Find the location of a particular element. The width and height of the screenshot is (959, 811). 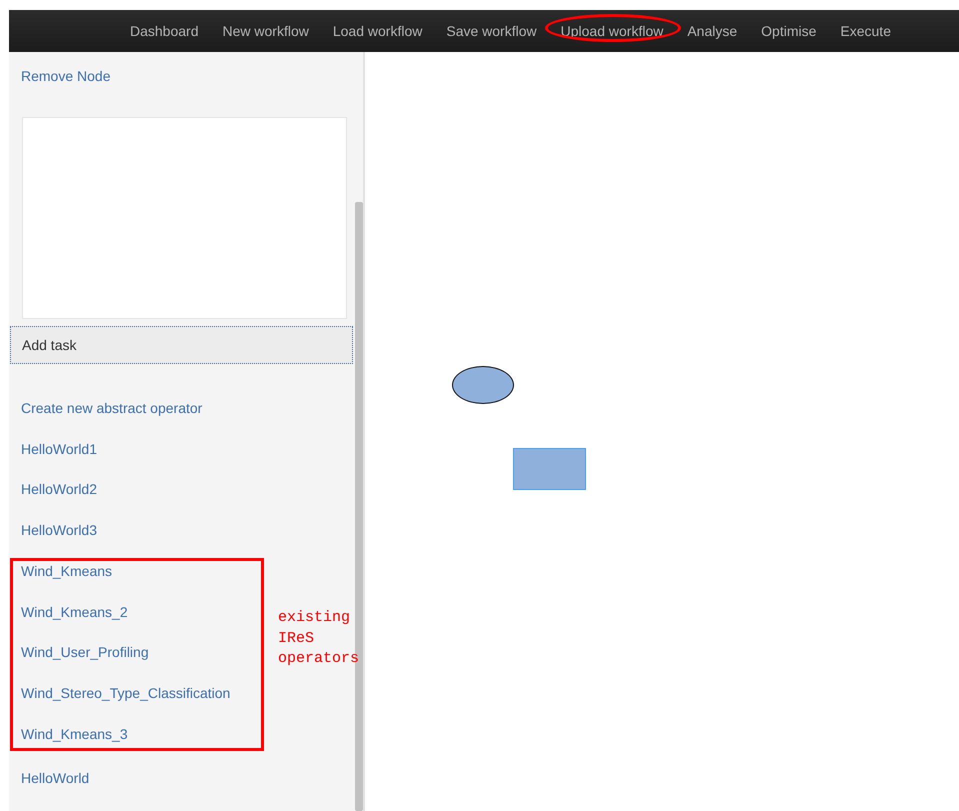

nav-link: Analyse is located at coordinates (712, 31).